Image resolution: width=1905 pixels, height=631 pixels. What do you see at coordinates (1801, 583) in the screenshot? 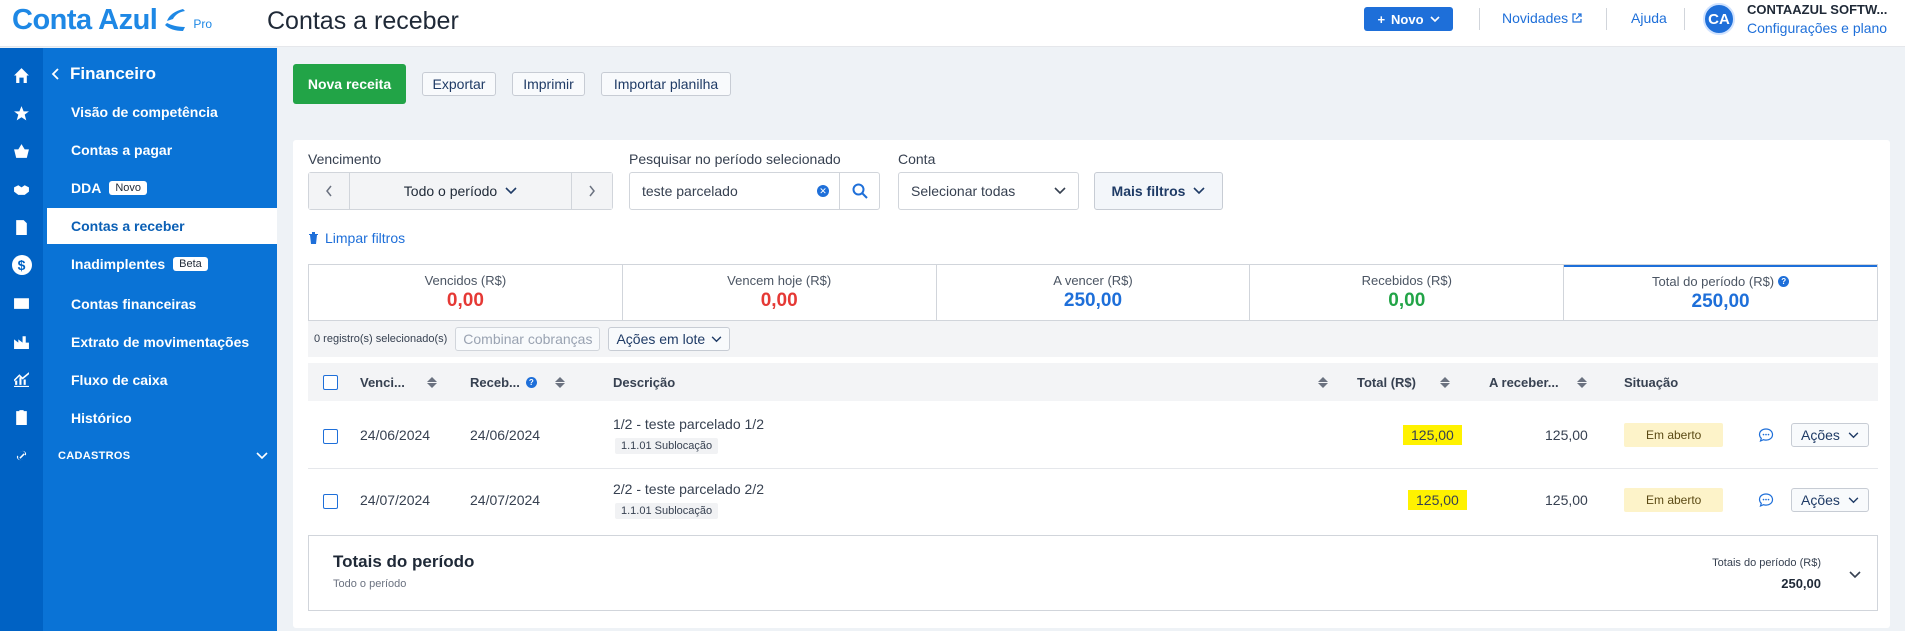
I see `totals-value: 250,00` at bounding box center [1801, 583].